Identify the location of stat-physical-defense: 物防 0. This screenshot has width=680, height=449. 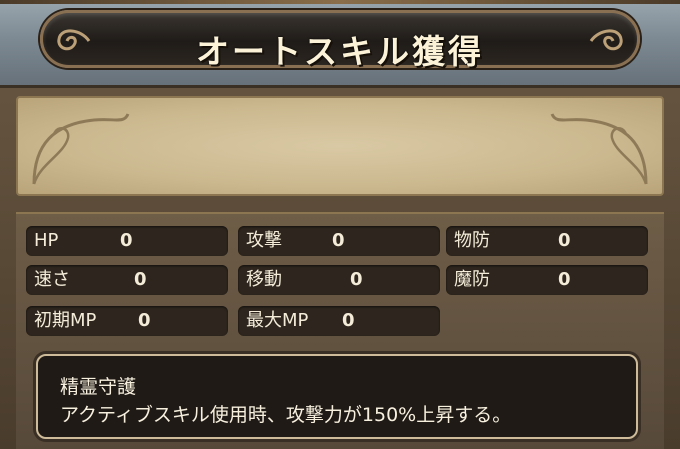
(547, 241).